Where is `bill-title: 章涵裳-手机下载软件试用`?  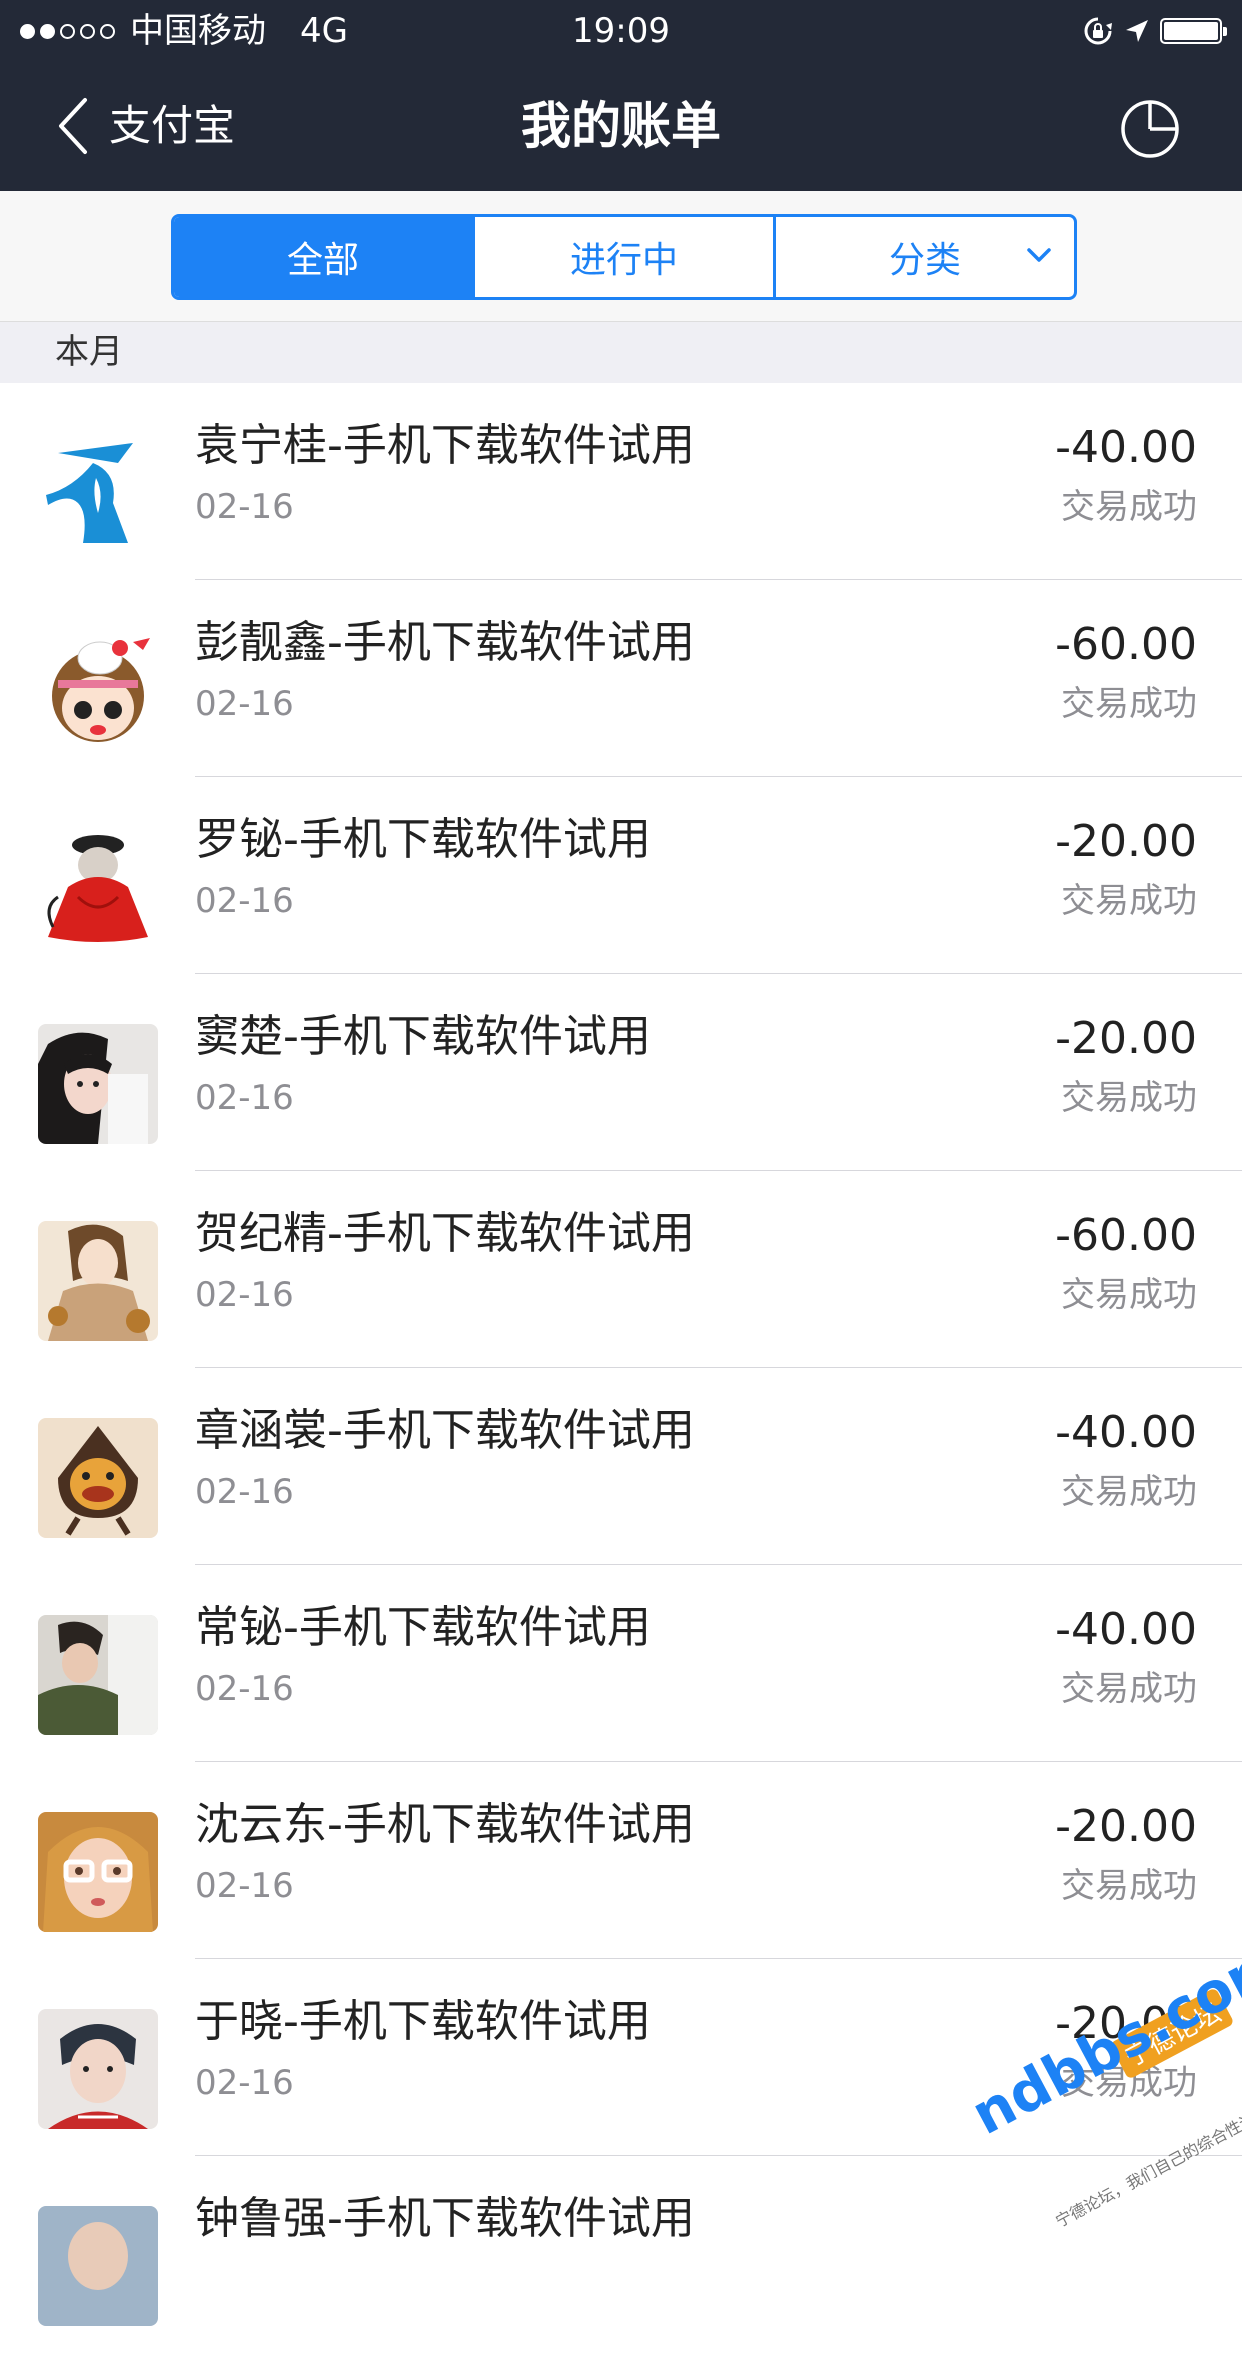
bill-title: 章涵裳-手机下载软件试用 is located at coordinates (445, 1430).